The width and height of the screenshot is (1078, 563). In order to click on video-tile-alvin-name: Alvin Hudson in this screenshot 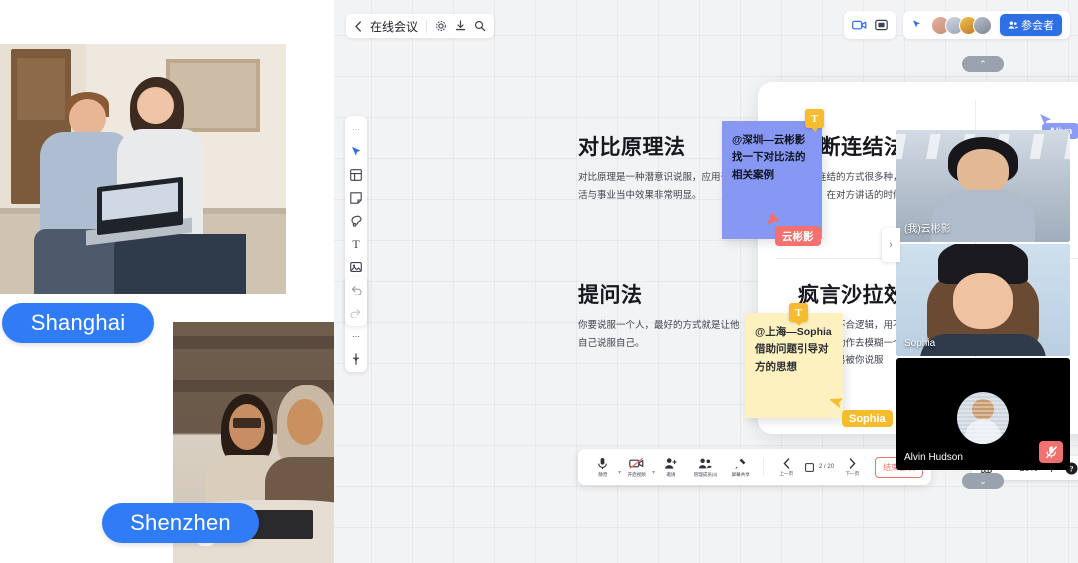, I will do `click(933, 457)`.